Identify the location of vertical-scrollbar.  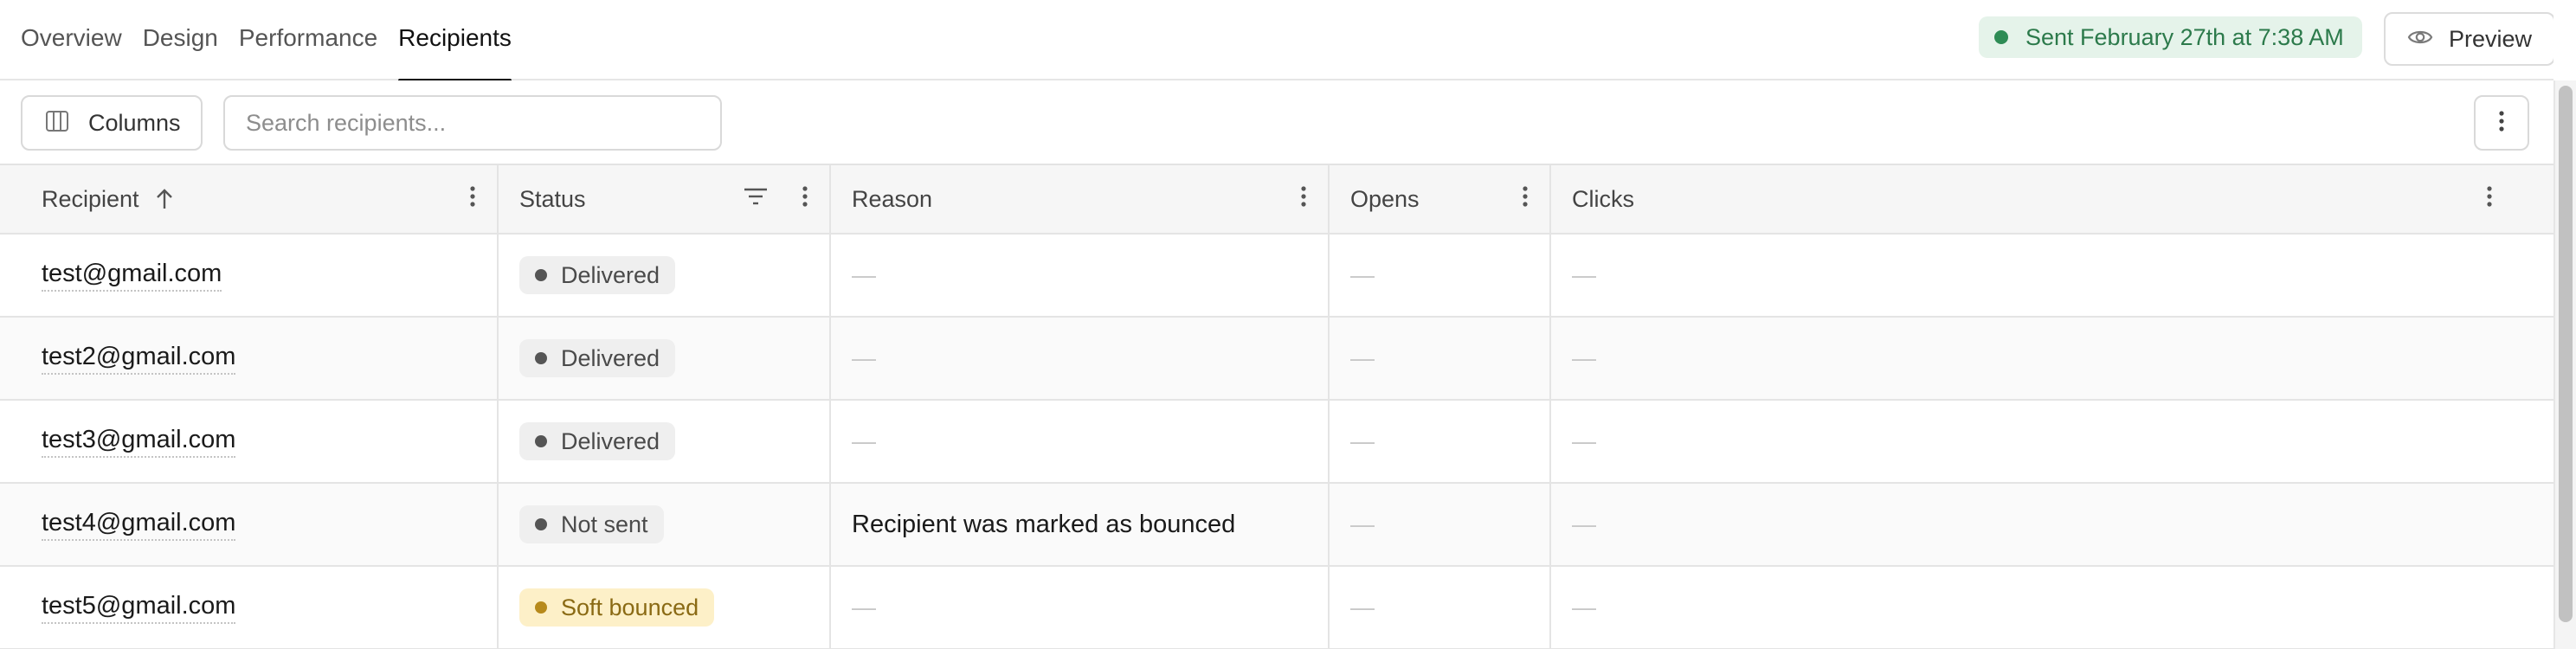
(2564, 364).